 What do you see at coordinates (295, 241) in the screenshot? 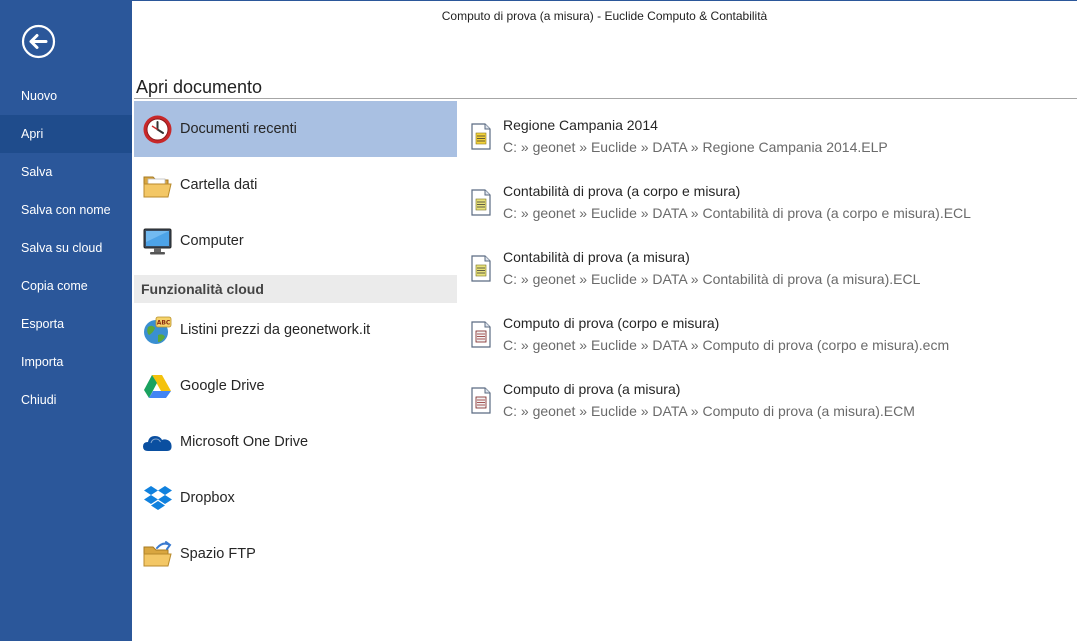
I see `location-computer: Computer` at bounding box center [295, 241].